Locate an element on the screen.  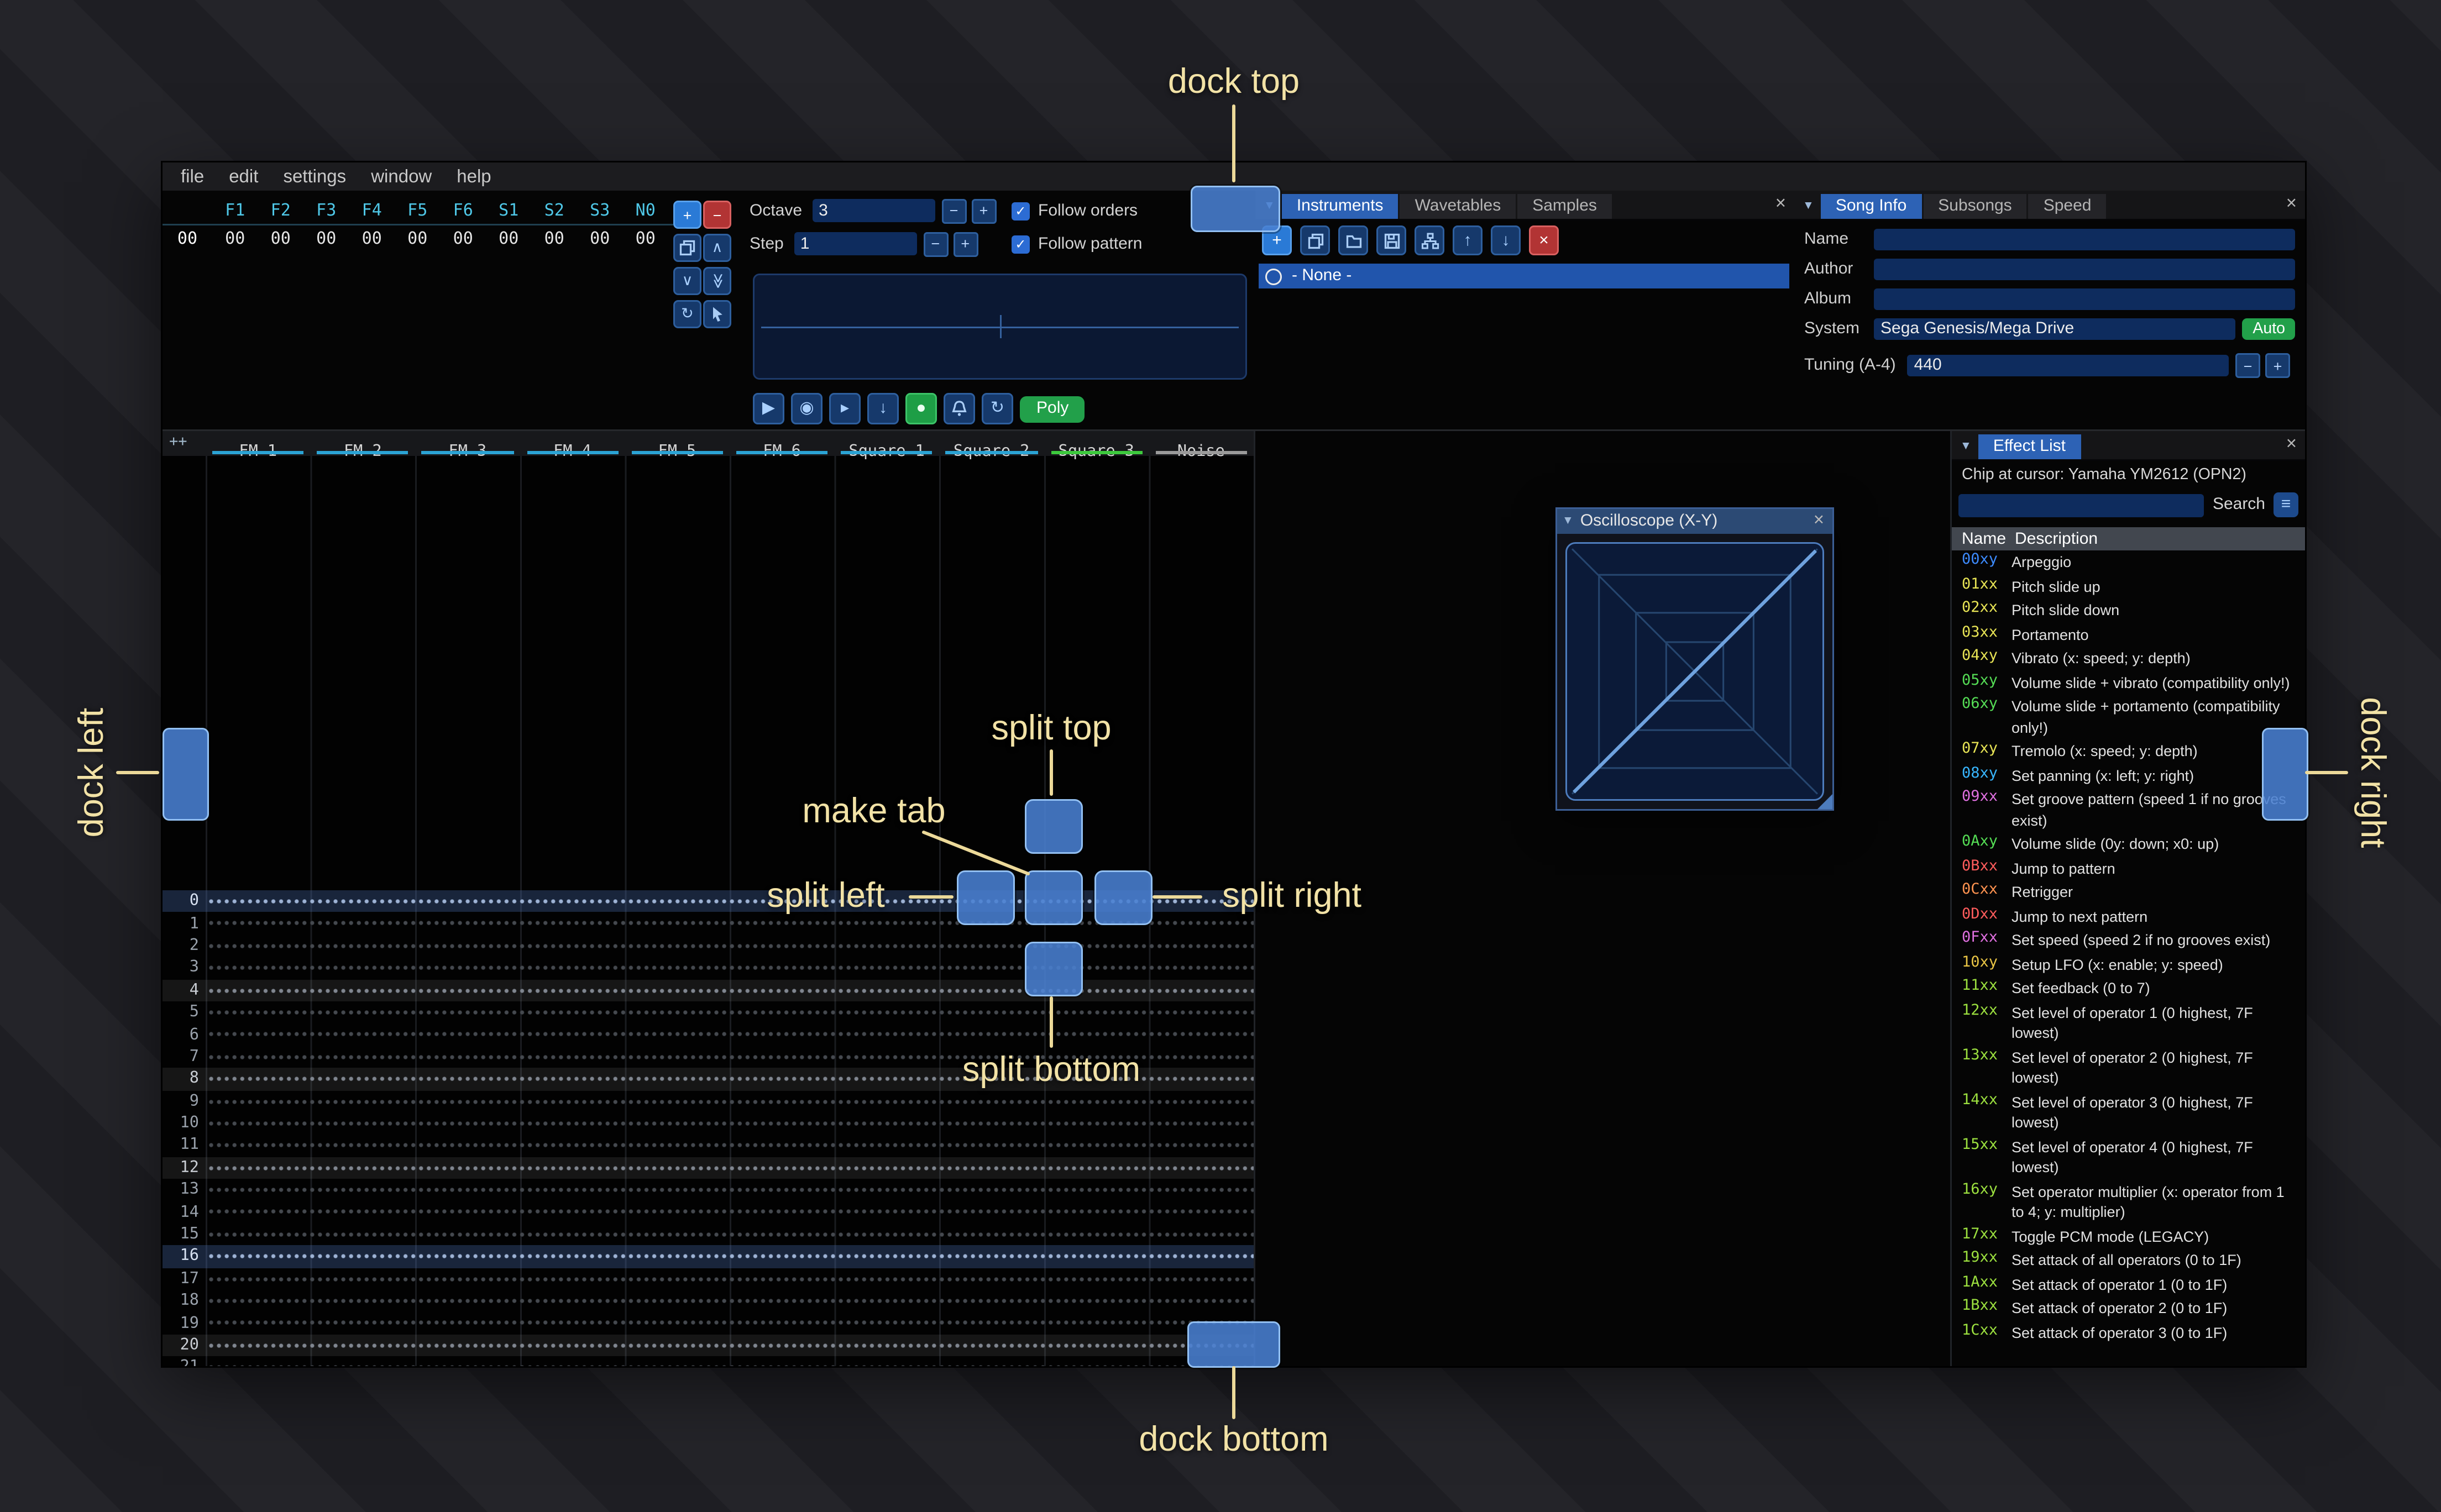
menu-item: settings is located at coordinates (314, 177).